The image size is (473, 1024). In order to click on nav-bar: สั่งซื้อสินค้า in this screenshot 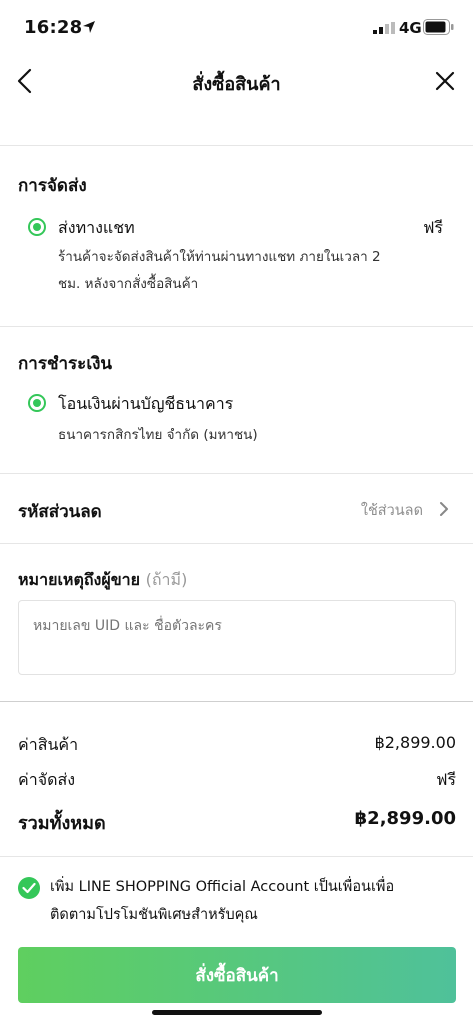, I will do `click(236, 83)`.